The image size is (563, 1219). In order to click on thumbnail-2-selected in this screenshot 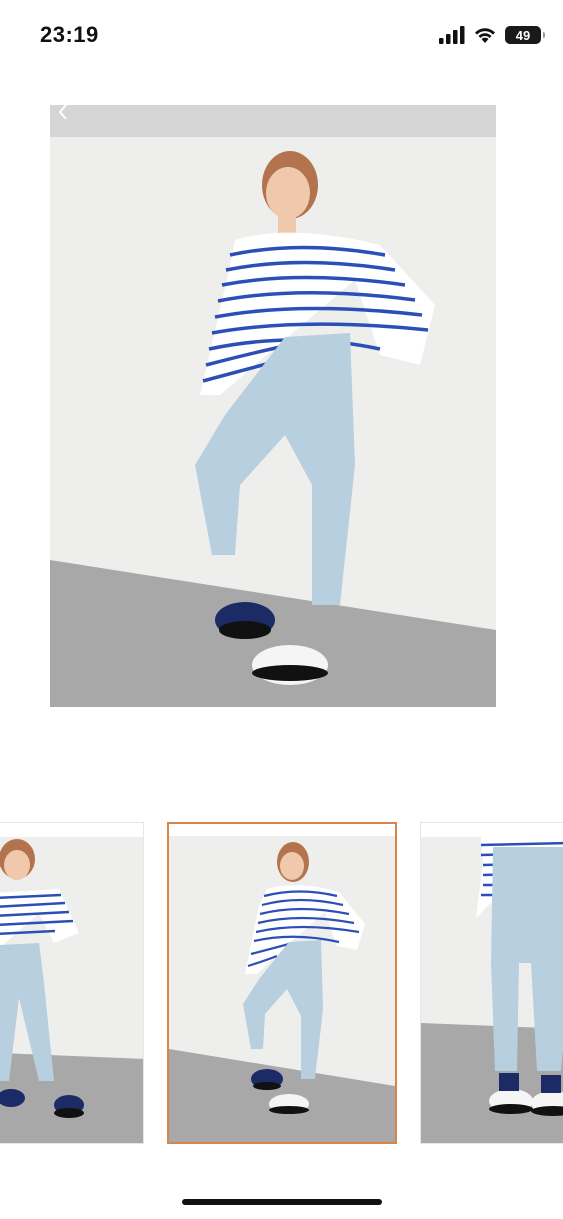, I will do `click(282, 983)`.